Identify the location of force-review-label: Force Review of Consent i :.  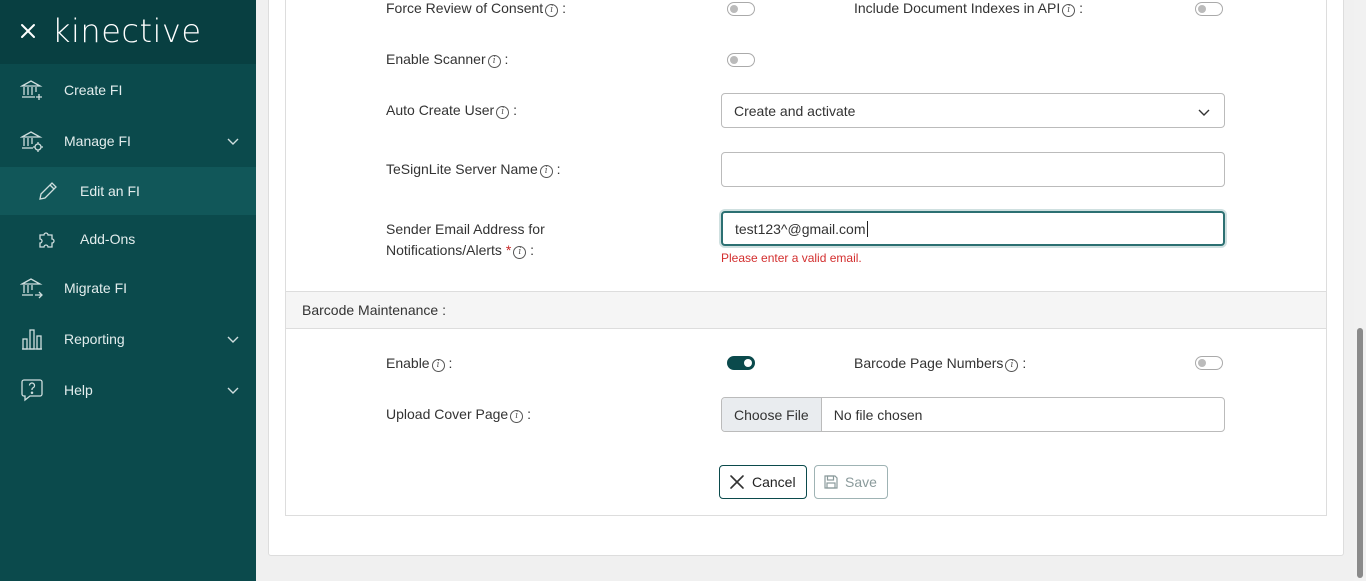
(476, 9).